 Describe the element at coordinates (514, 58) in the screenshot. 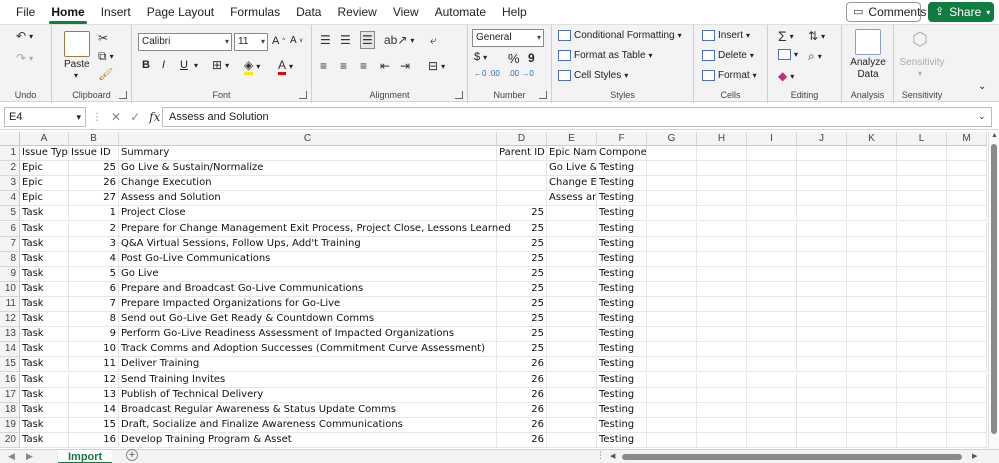

I see `percent-button: %` at that location.